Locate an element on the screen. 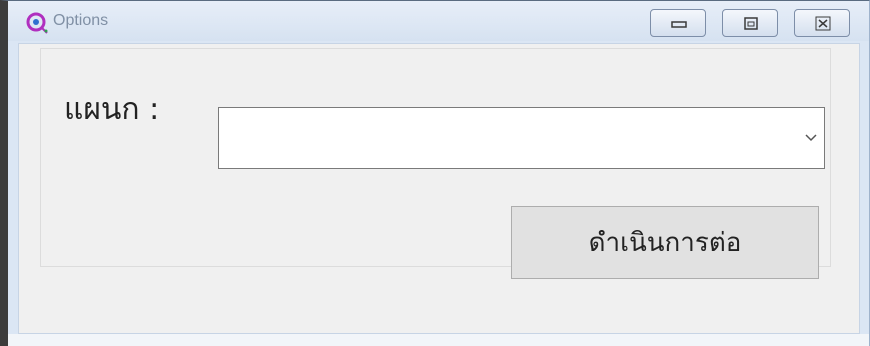 Image resolution: width=870 pixels, height=346 pixels. minimize-icon is located at coordinates (679, 24).